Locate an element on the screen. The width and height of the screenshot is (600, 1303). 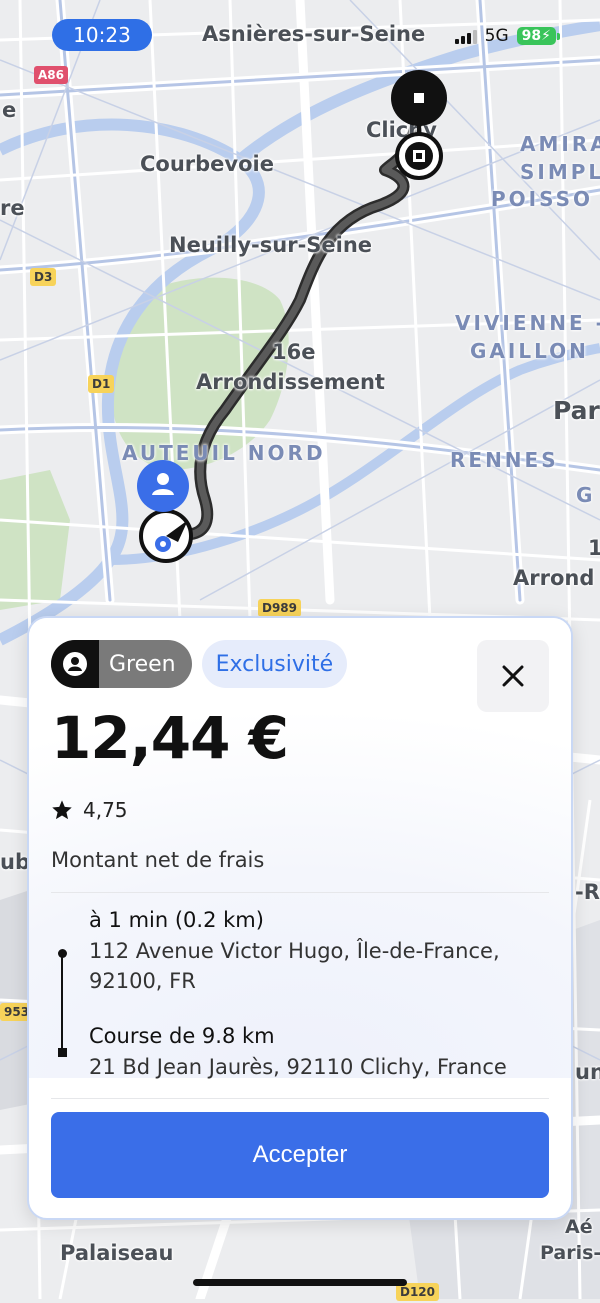
map-label-ae: Aé is located at coordinates (579, 1227).